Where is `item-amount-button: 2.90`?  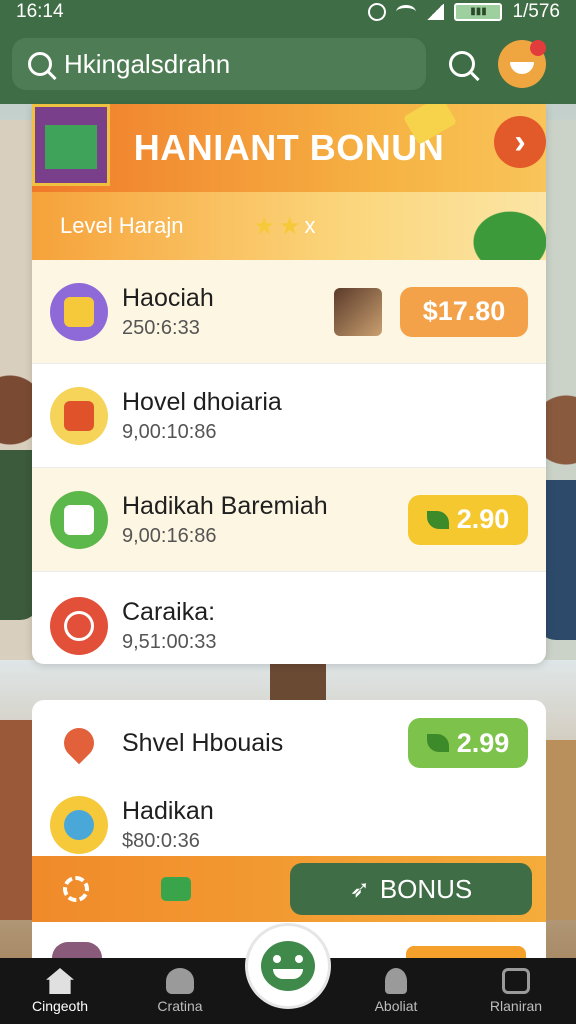
item-amount-button: 2.90 is located at coordinates (468, 519).